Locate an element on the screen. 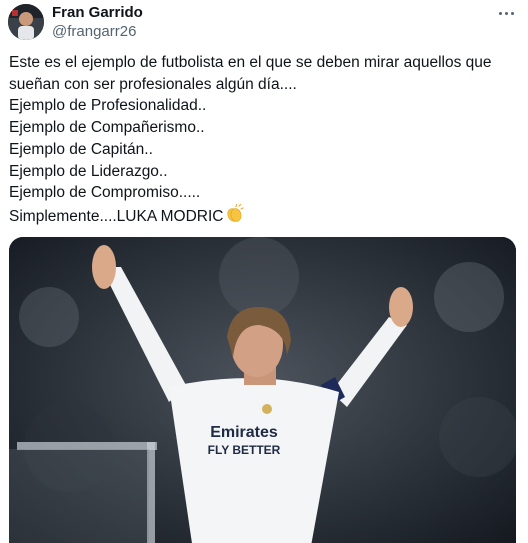 The width and height of the screenshot is (528, 543). author-block: Fran Garrido @frangarr26 is located at coordinates (97, 22).